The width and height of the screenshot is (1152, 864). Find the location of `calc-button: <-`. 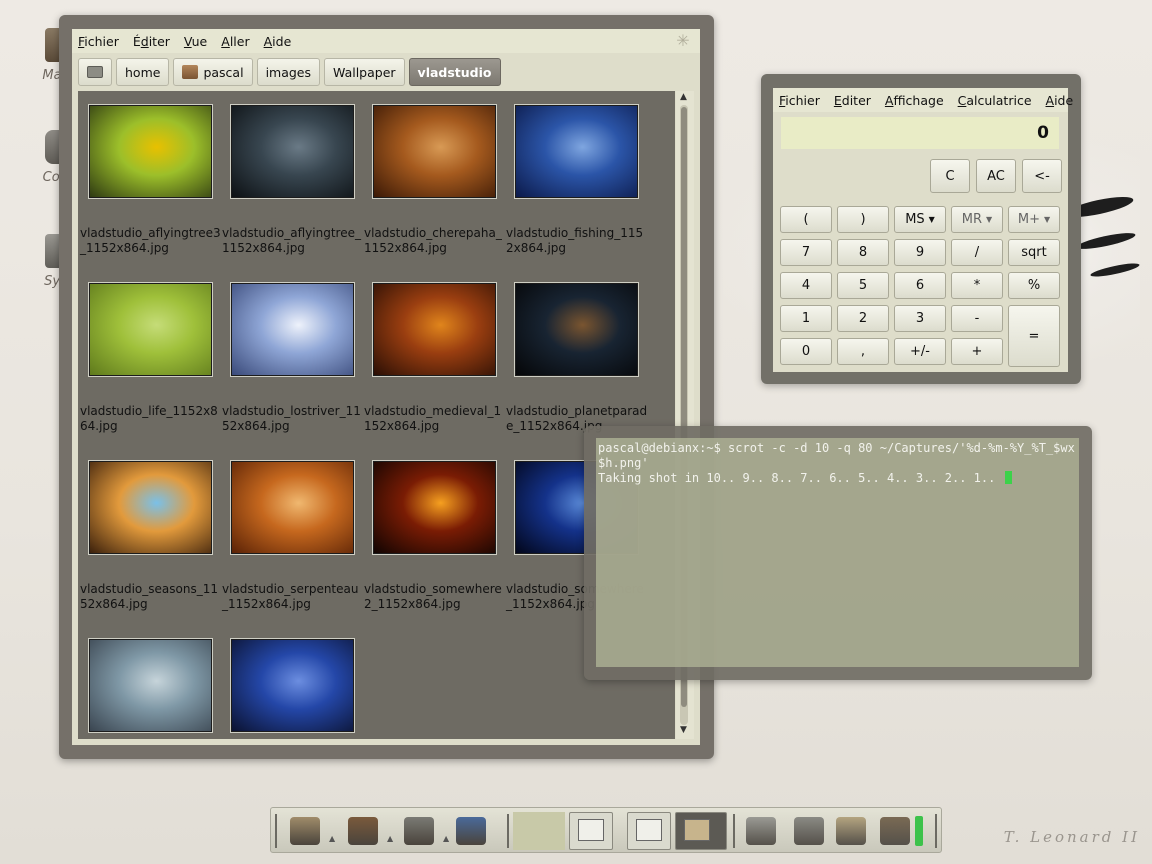

calc-button: <- is located at coordinates (1042, 176).